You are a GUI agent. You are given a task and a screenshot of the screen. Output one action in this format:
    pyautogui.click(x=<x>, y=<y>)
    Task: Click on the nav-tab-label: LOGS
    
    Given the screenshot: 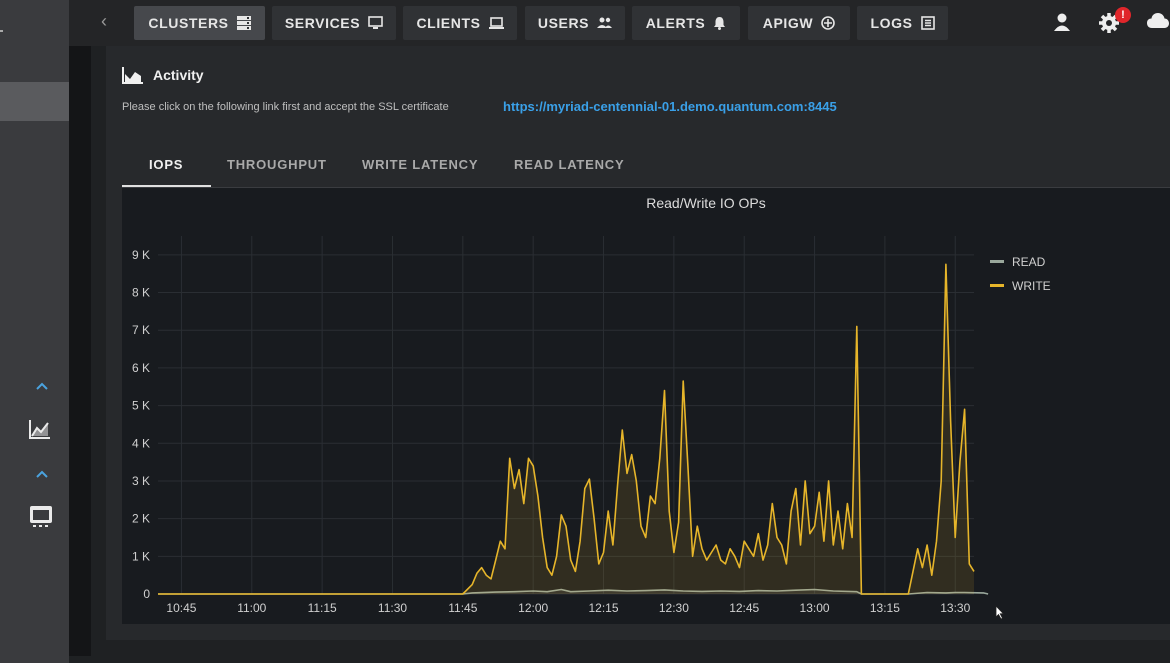 What is the action you would take?
    pyautogui.click(x=891, y=23)
    